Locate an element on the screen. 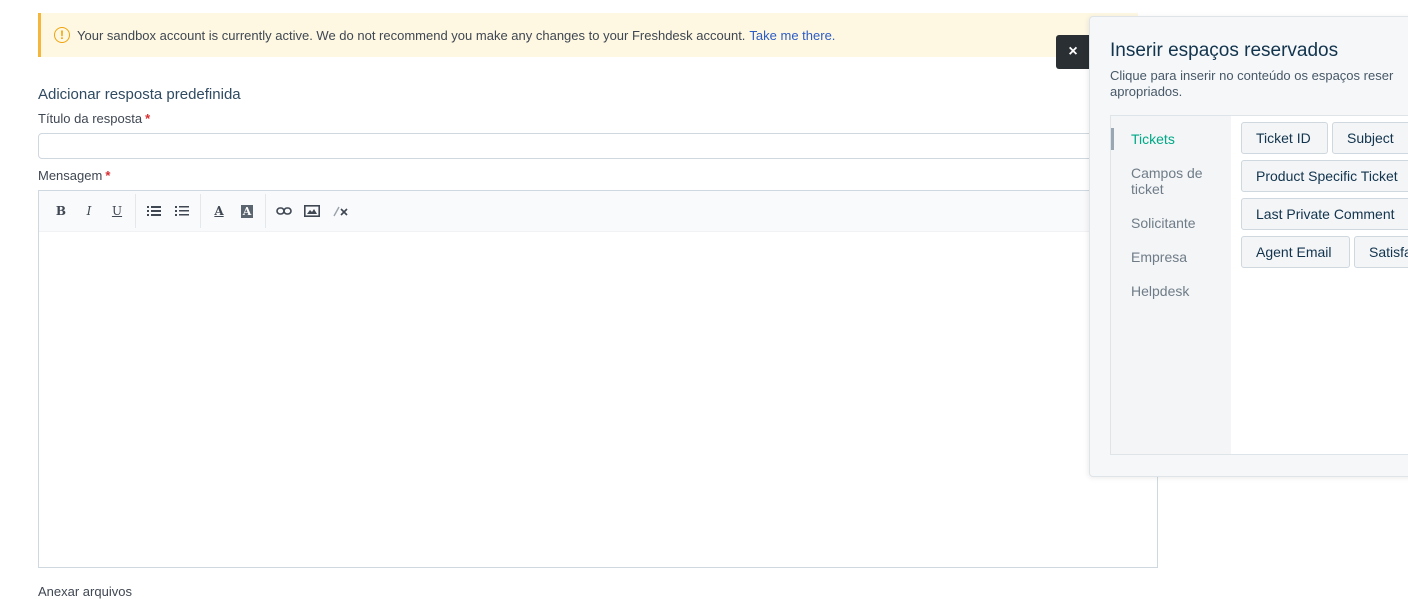 This screenshot has width=1408, height=599. response-title-label: Título da resposta * is located at coordinates (94, 118).